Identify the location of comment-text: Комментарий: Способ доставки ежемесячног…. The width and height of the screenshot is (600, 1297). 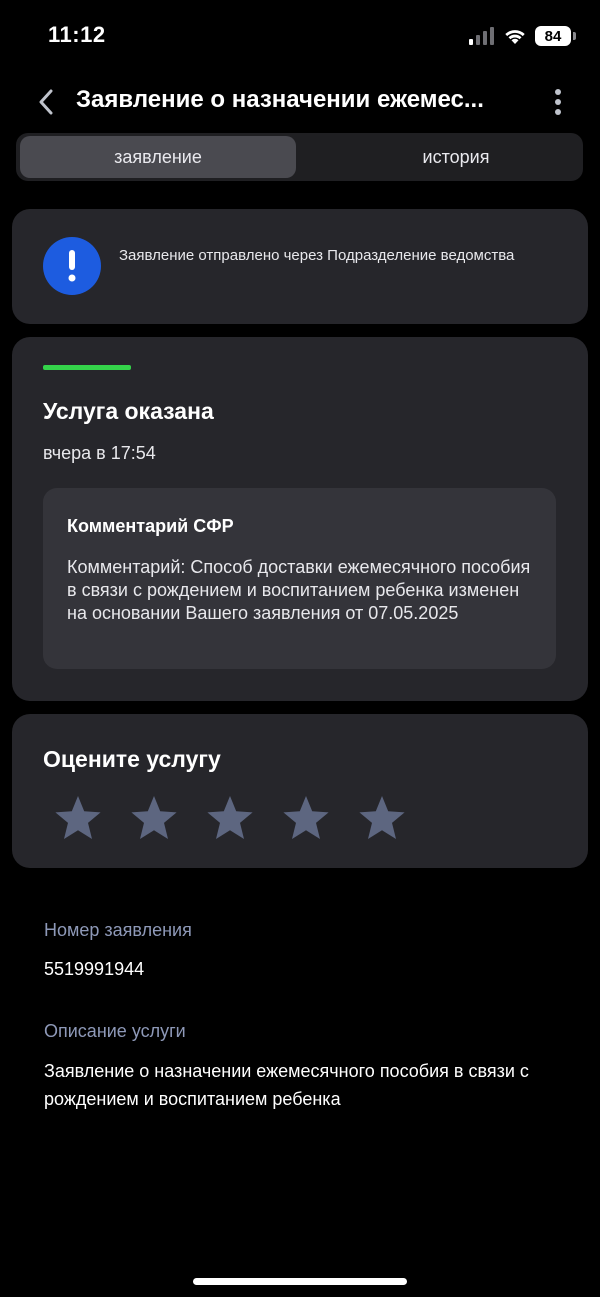
(299, 590).